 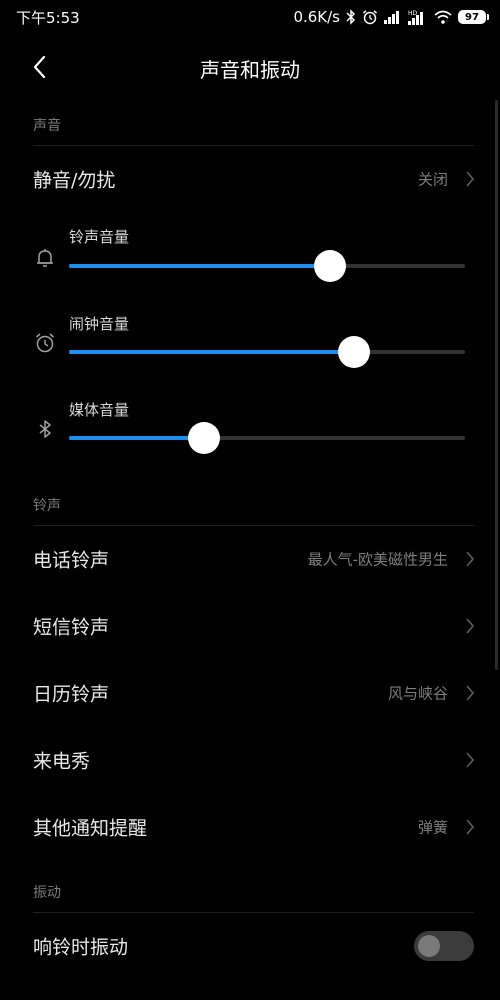 I want to click on net-speed: 0.6K/s, so click(x=316, y=17).